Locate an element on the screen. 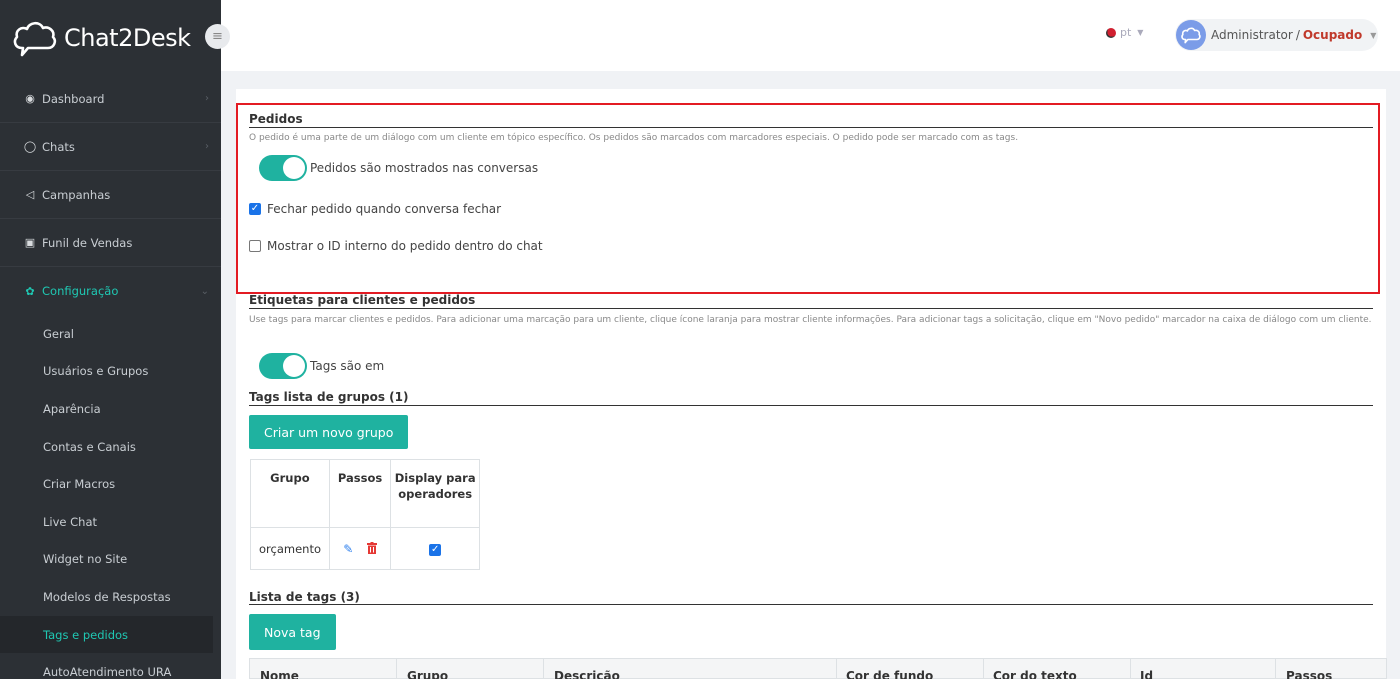  create-group-button: Criar um novo grupo is located at coordinates (329, 432).